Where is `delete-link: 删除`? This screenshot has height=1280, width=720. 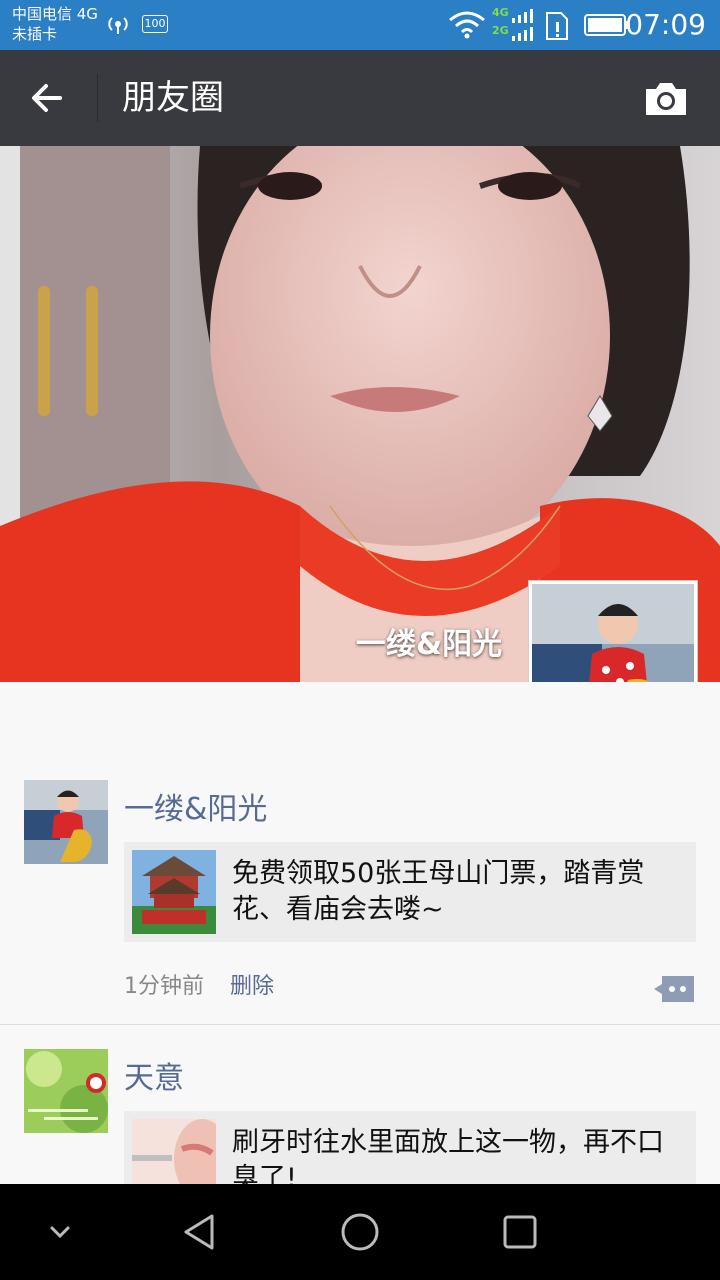 delete-link: 删除 is located at coordinates (252, 984).